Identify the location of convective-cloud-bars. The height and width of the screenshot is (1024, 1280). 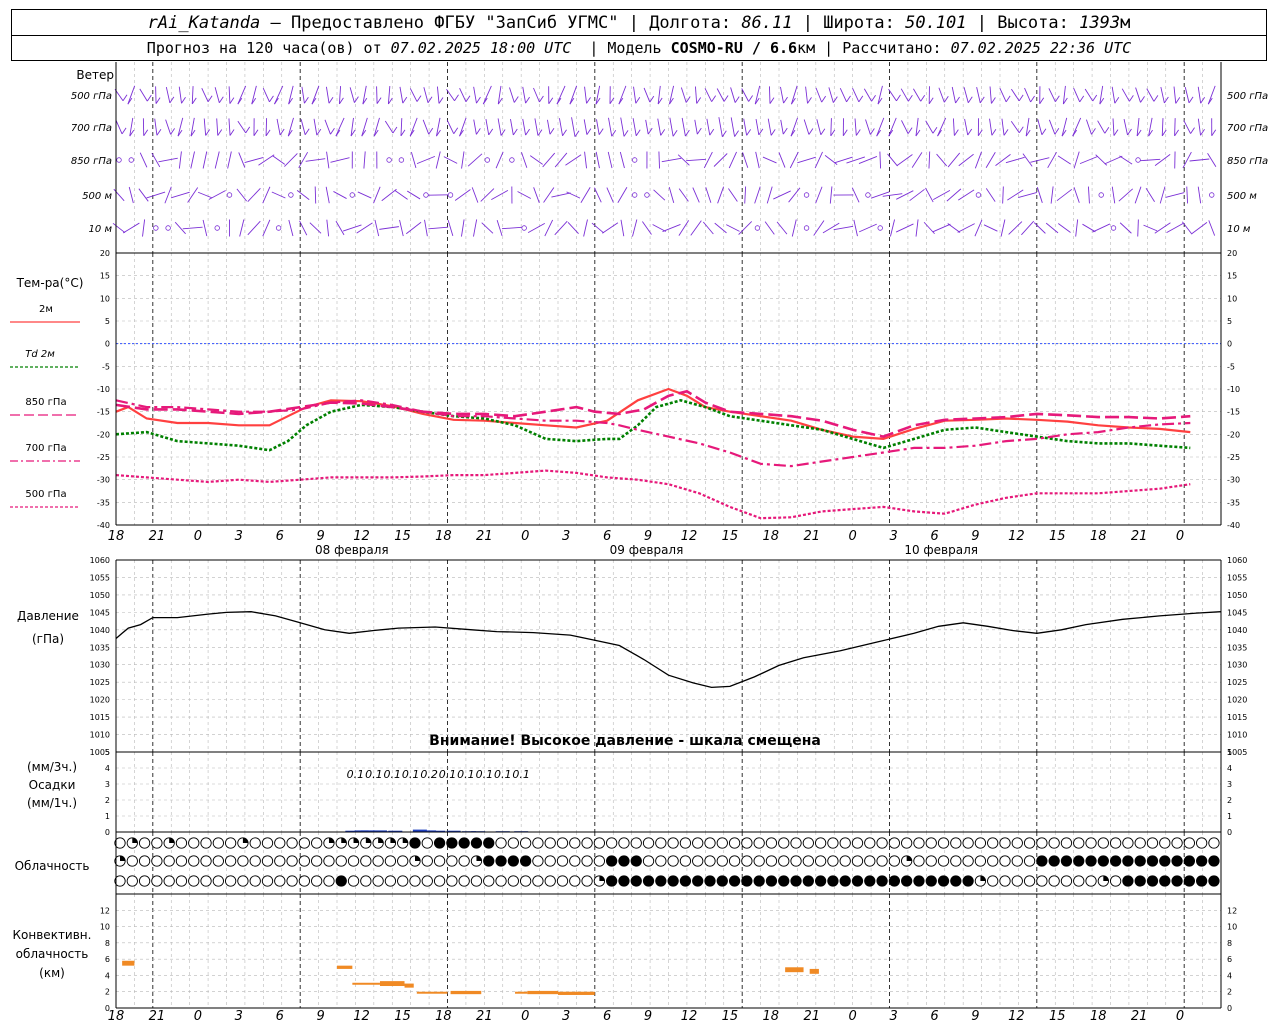
(470, 977).